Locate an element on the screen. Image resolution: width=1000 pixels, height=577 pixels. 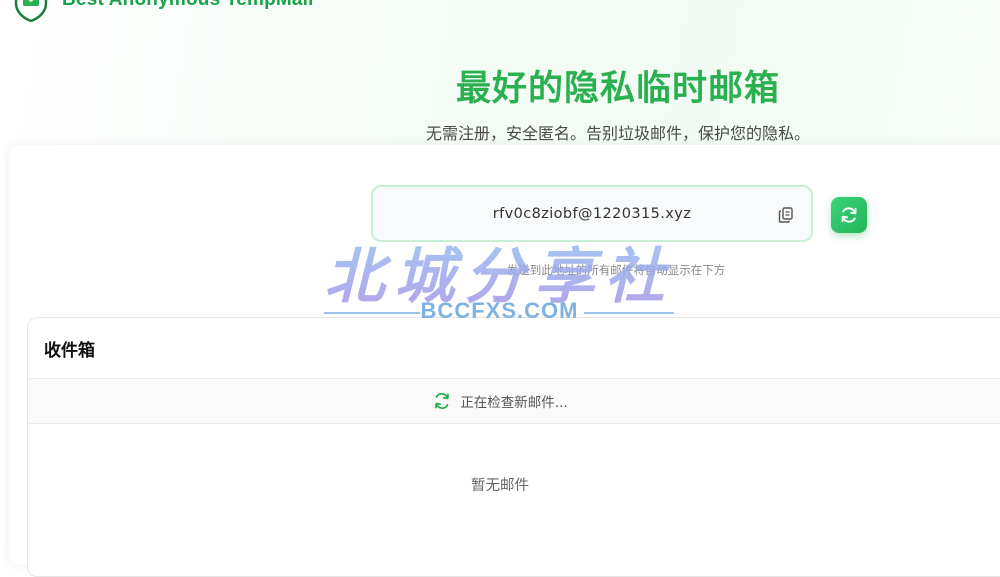
email-hint: 发送到此地址的所有邮件将自动显示在下方 is located at coordinates (616, 270).